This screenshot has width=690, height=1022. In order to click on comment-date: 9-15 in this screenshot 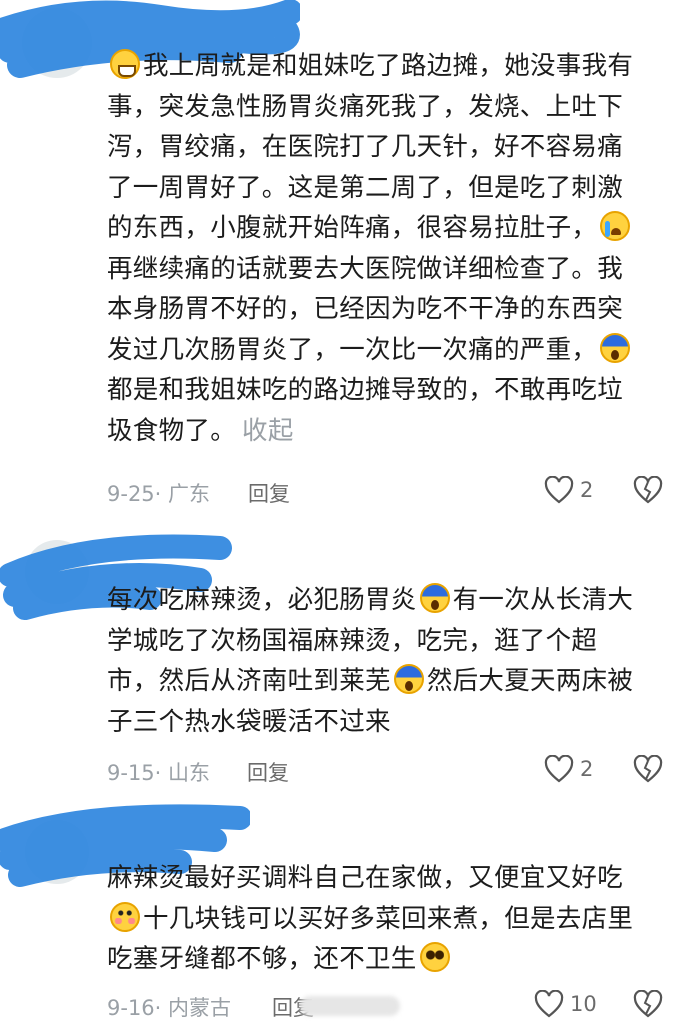, I will do `click(131, 773)`.